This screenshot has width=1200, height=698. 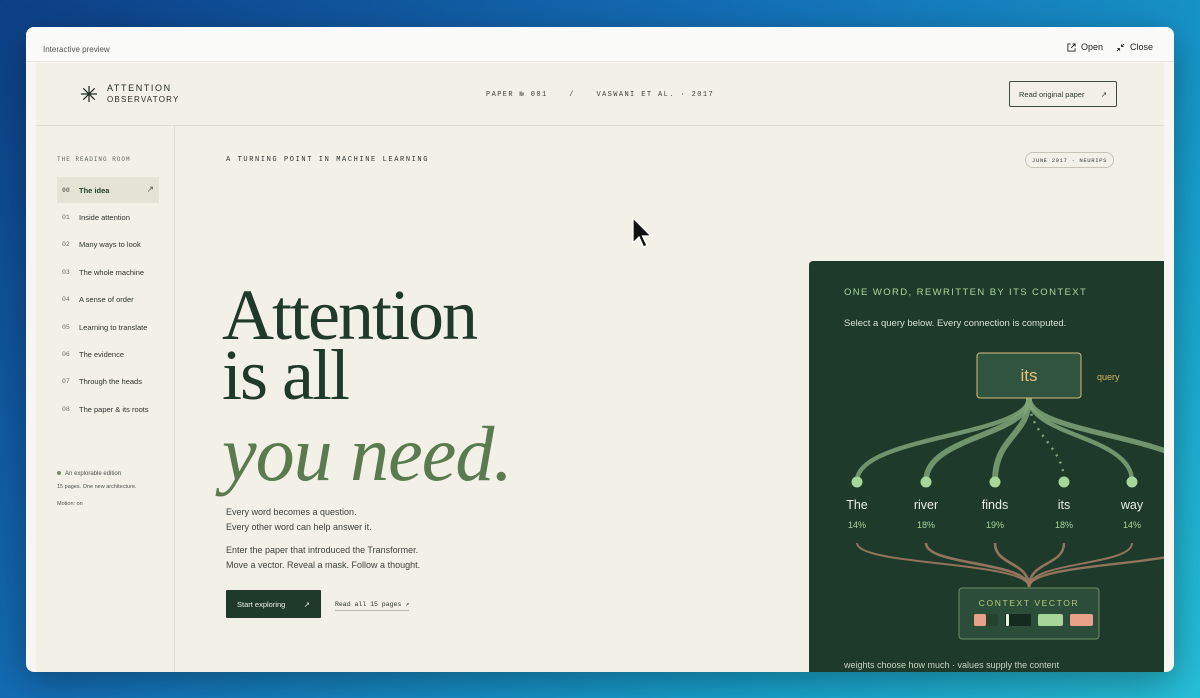 I want to click on sidebar-heading: THE READING ROOM, so click(x=94, y=159).